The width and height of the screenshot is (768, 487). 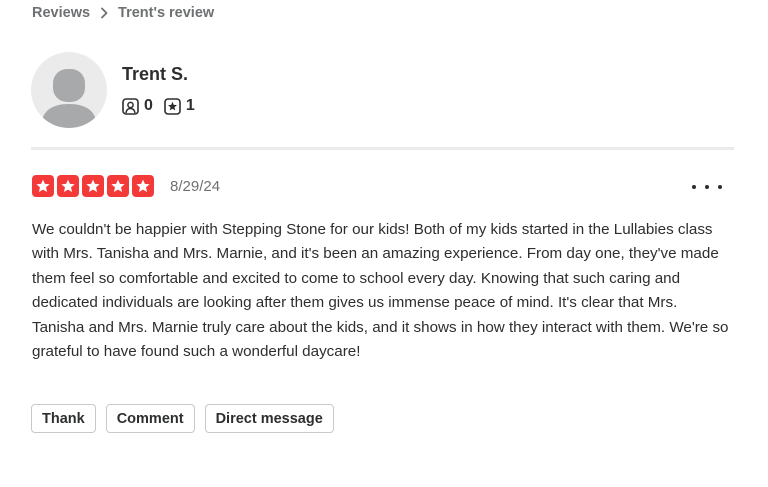 I want to click on friends-count: 0, so click(x=148, y=105).